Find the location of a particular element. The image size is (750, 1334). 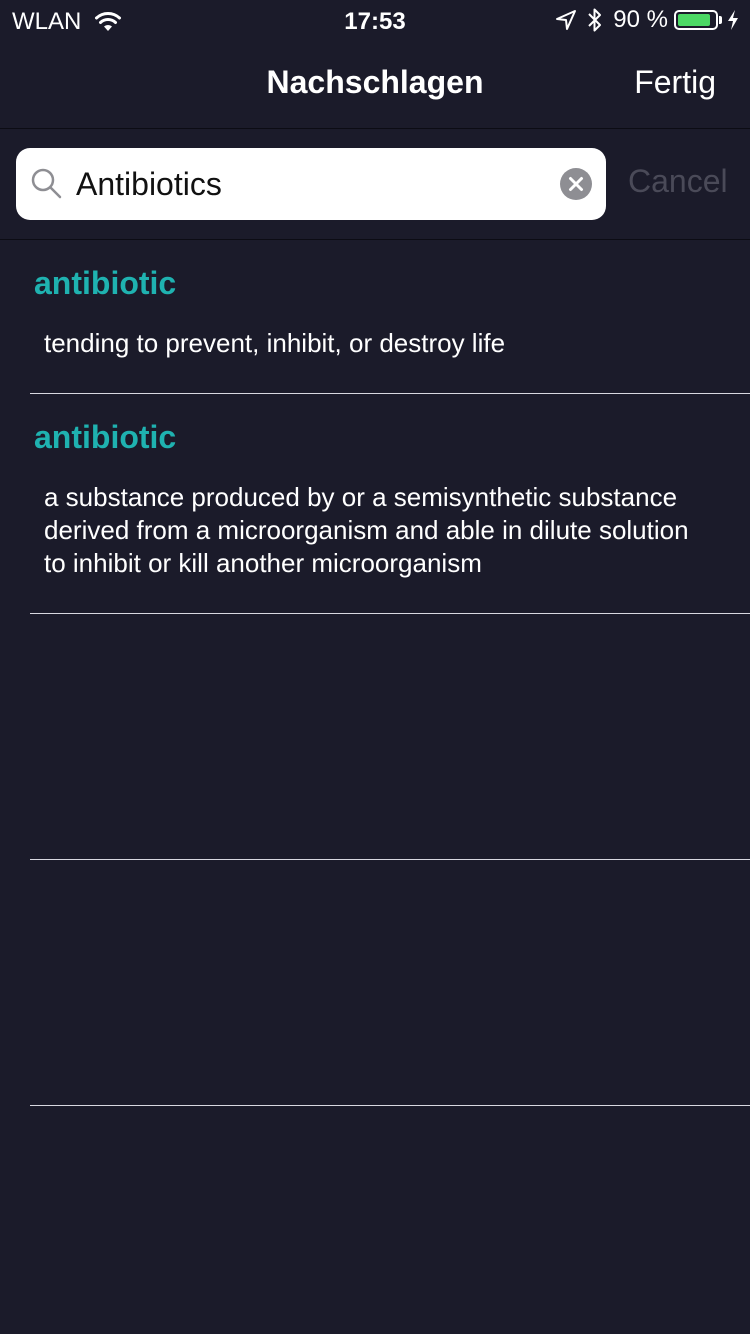

done-button: Fertig is located at coordinates (675, 82).